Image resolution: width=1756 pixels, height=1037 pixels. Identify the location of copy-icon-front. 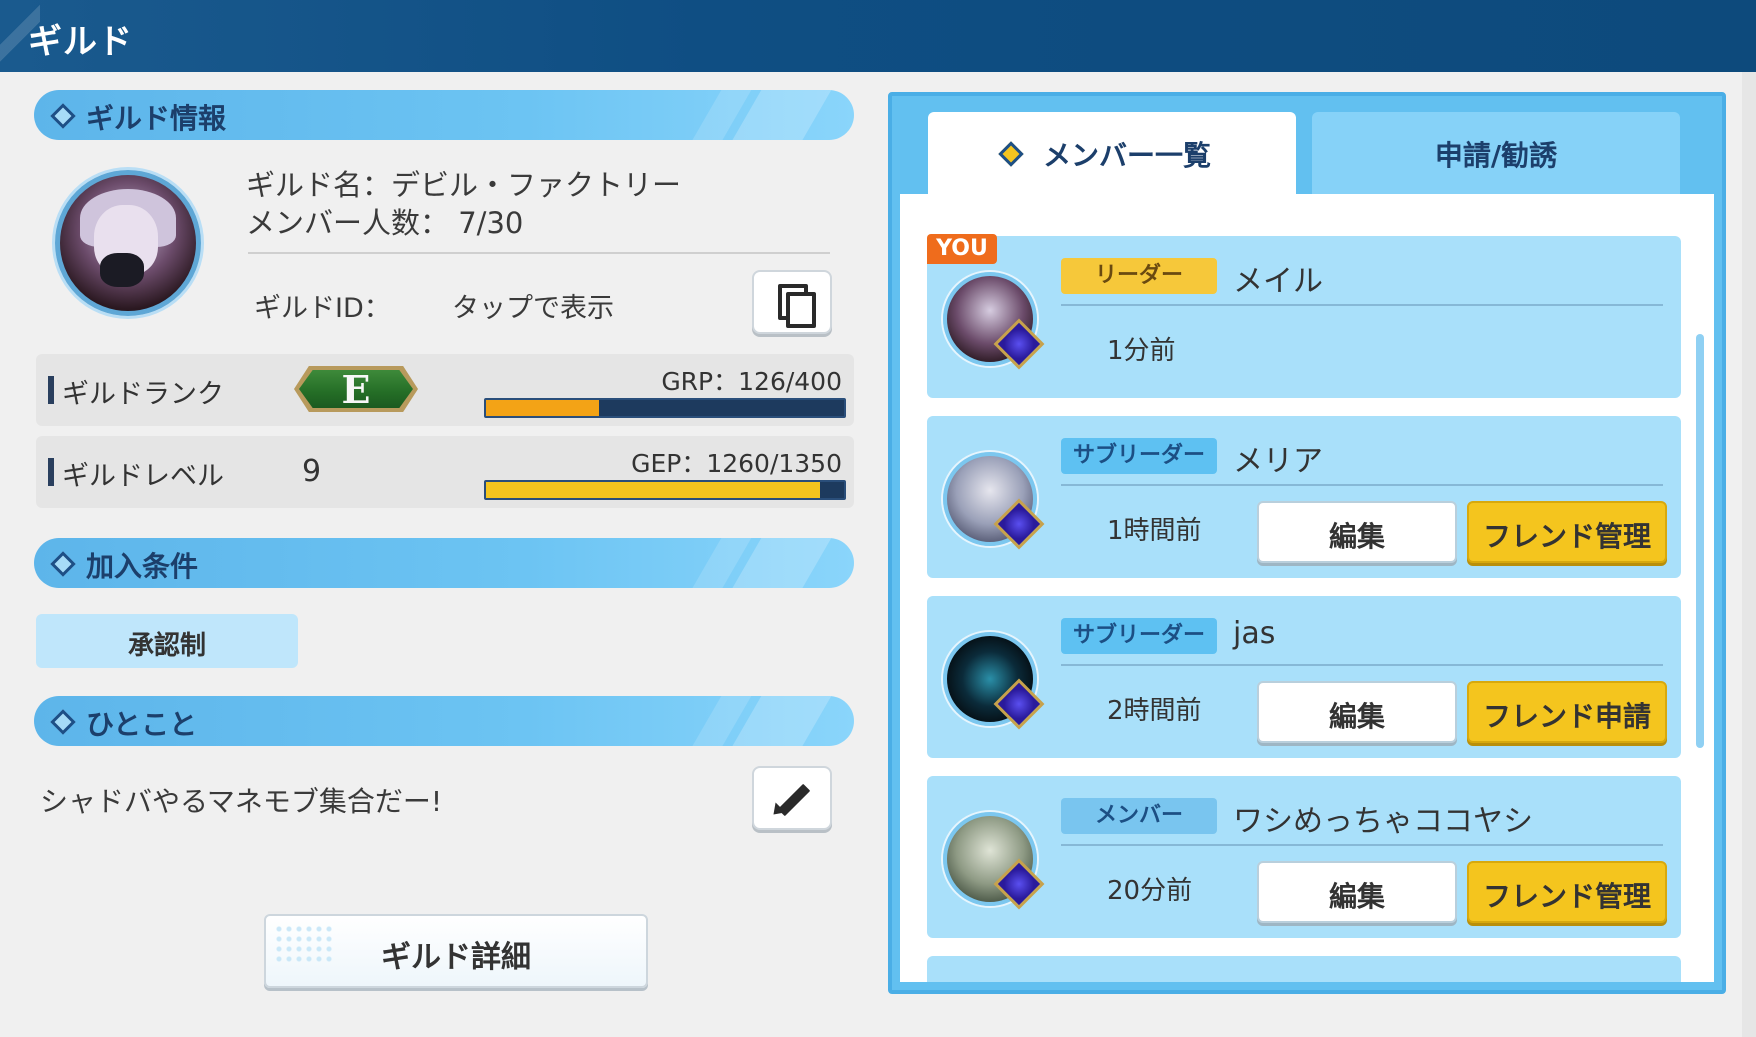
(801, 310).